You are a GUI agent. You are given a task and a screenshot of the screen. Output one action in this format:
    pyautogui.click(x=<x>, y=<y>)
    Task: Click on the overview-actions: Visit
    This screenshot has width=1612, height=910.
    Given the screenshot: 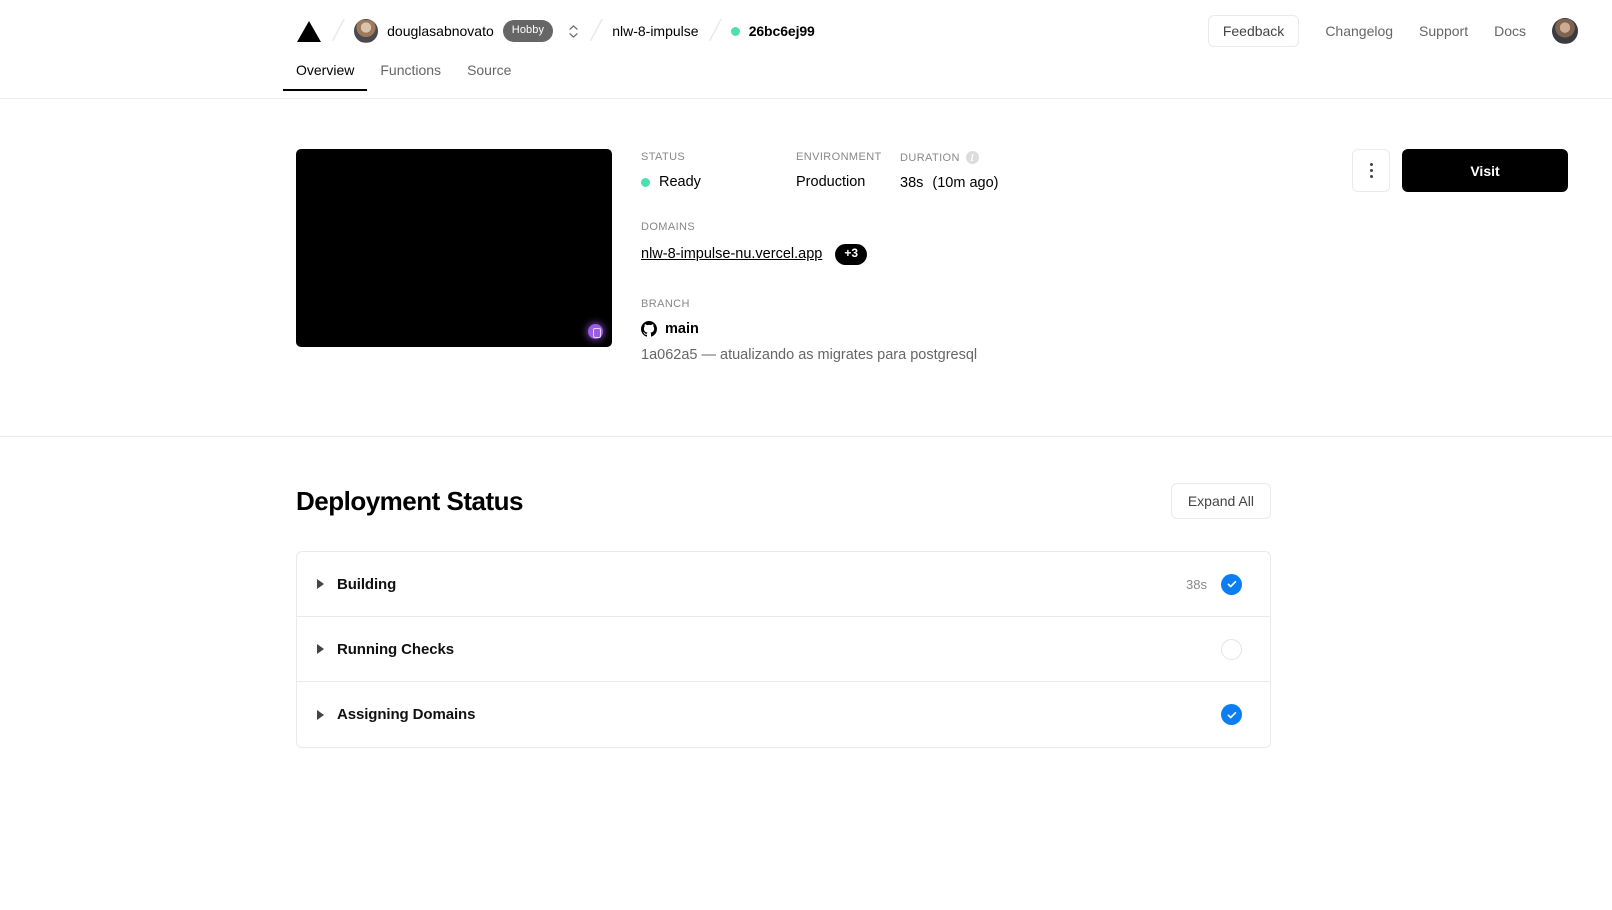 What is the action you would take?
    pyautogui.click(x=1460, y=170)
    